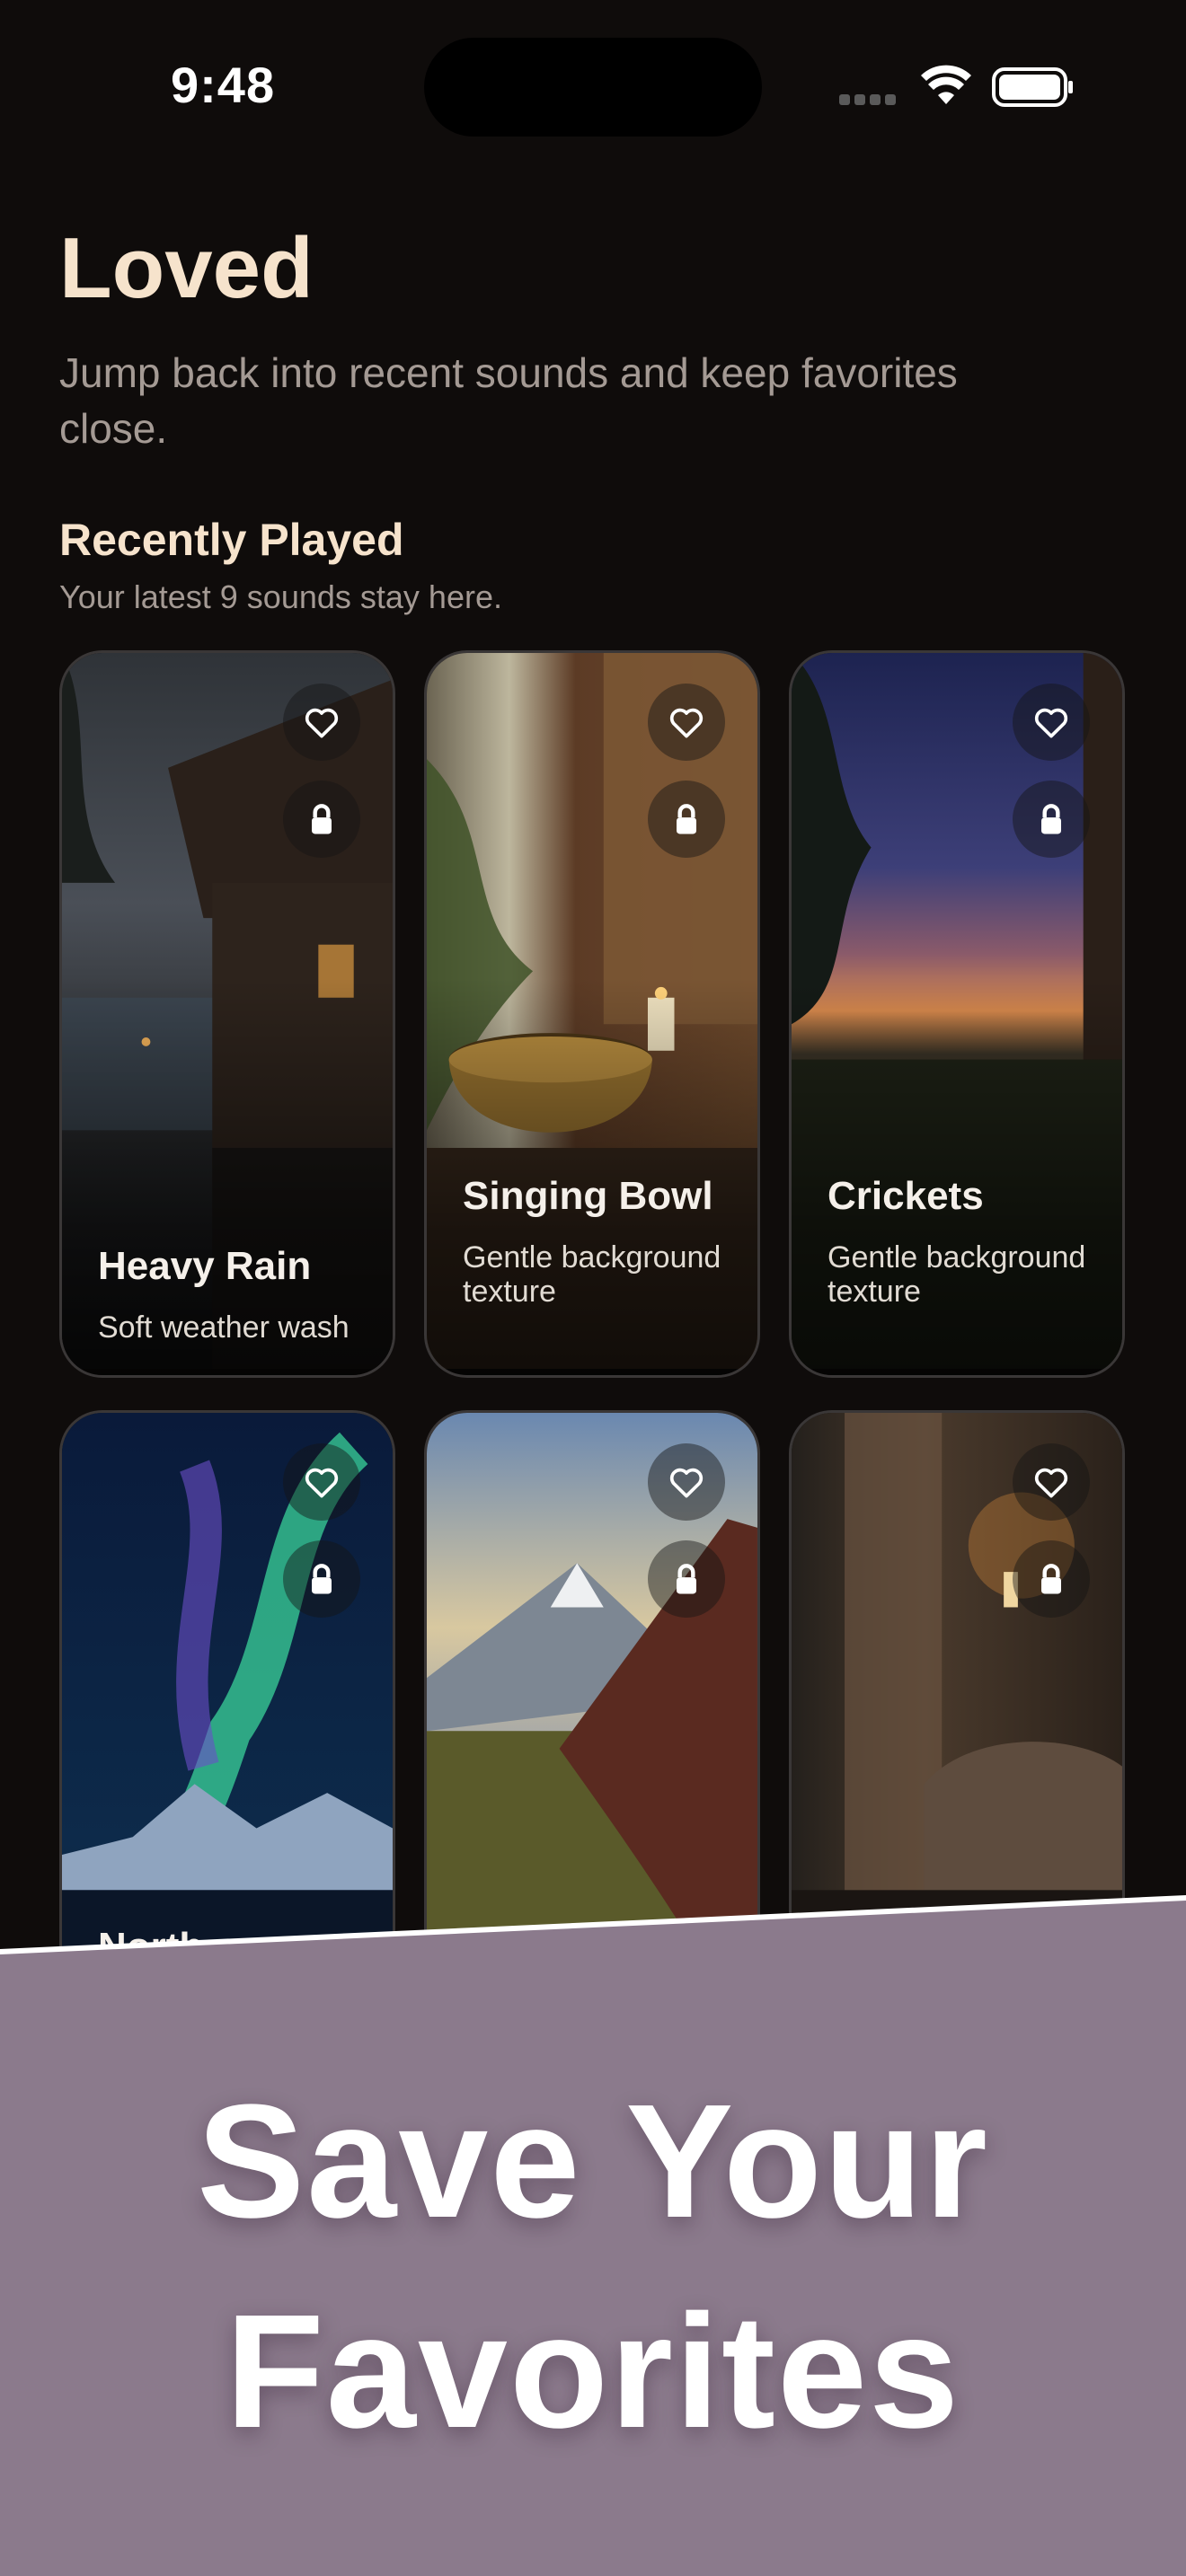  I want to click on promo-line-2: Favorites, so click(593, 2371).